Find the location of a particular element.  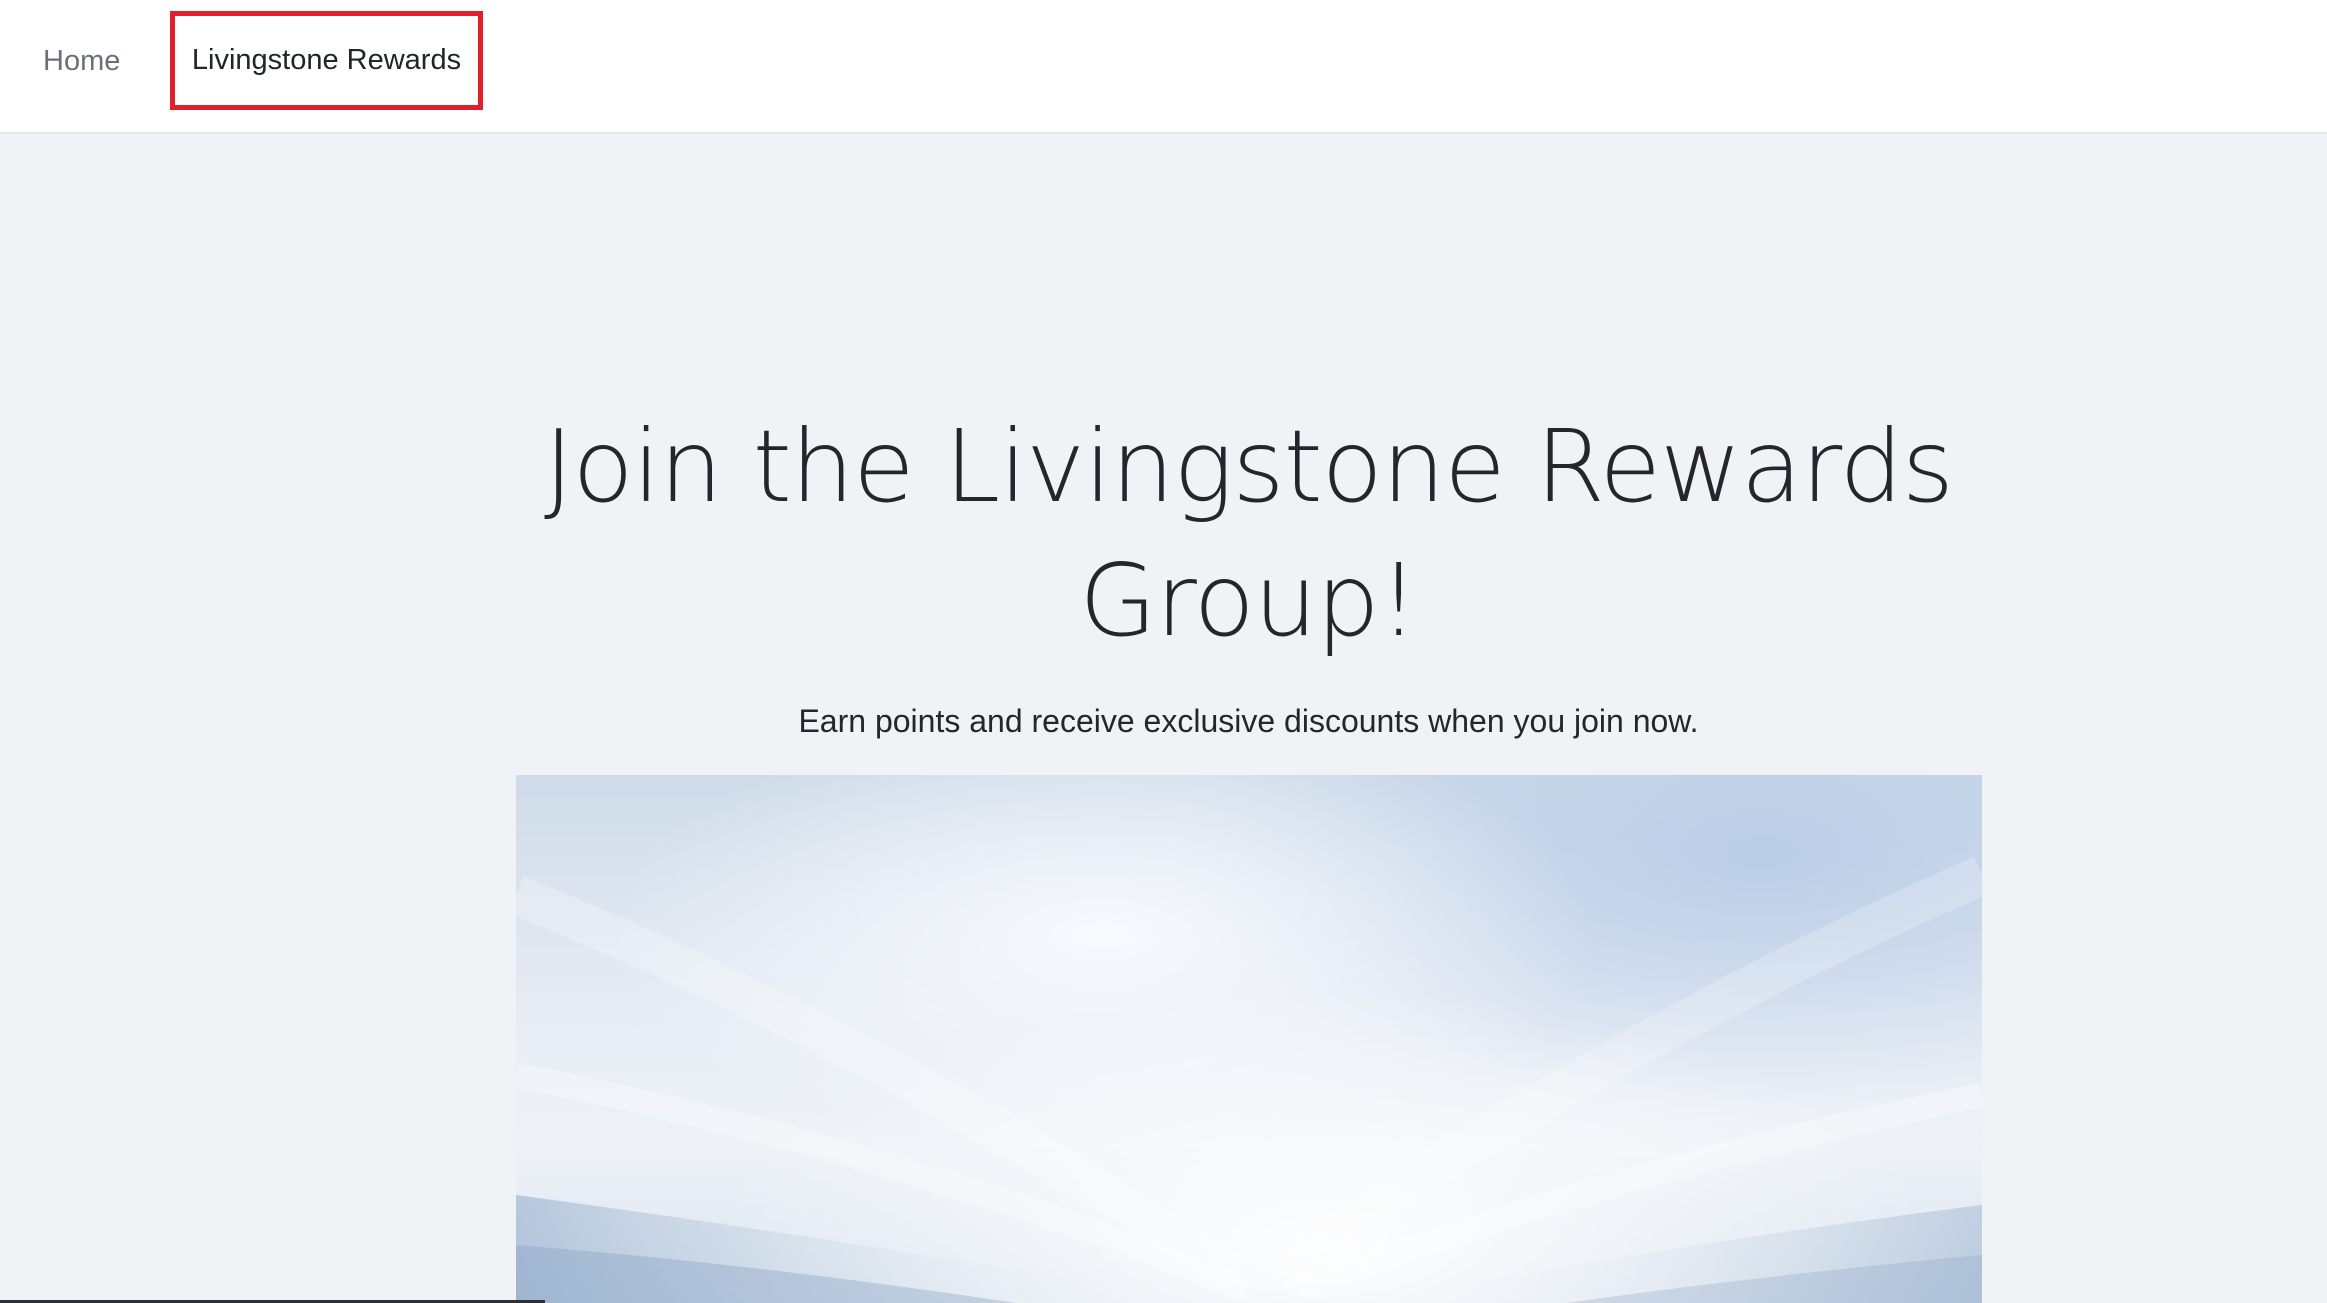

nav-rewards-link: Livingstone Rewards is located at coordinates (326, 60).